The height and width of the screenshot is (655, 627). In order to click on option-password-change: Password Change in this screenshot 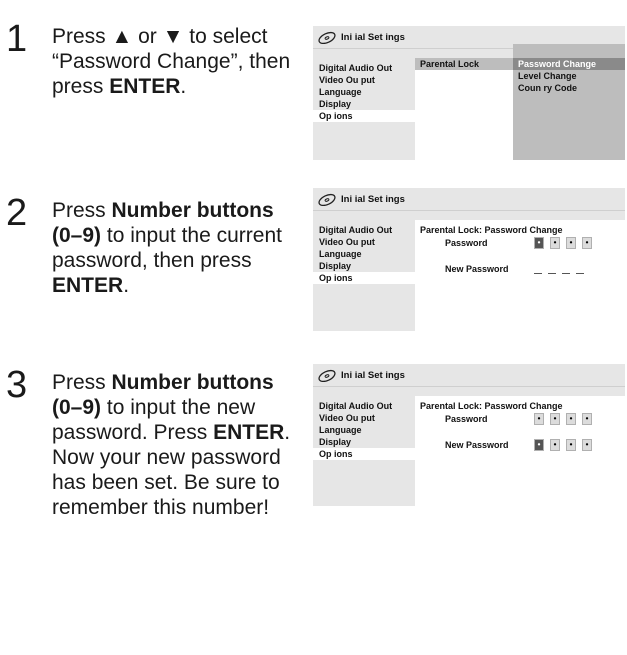, I will do `click(569, 64)`.